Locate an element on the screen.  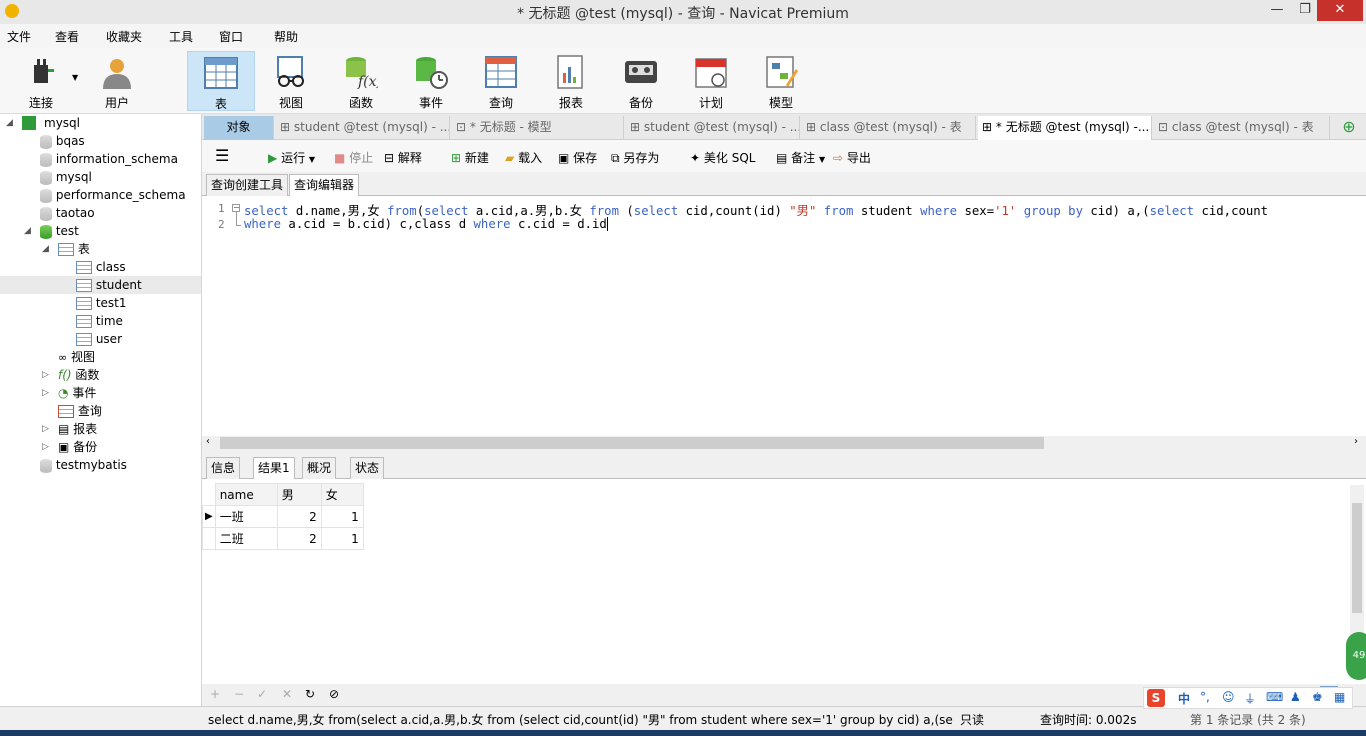
hamburger-menu-icon: ☰ is located at coordinates (222, 155).